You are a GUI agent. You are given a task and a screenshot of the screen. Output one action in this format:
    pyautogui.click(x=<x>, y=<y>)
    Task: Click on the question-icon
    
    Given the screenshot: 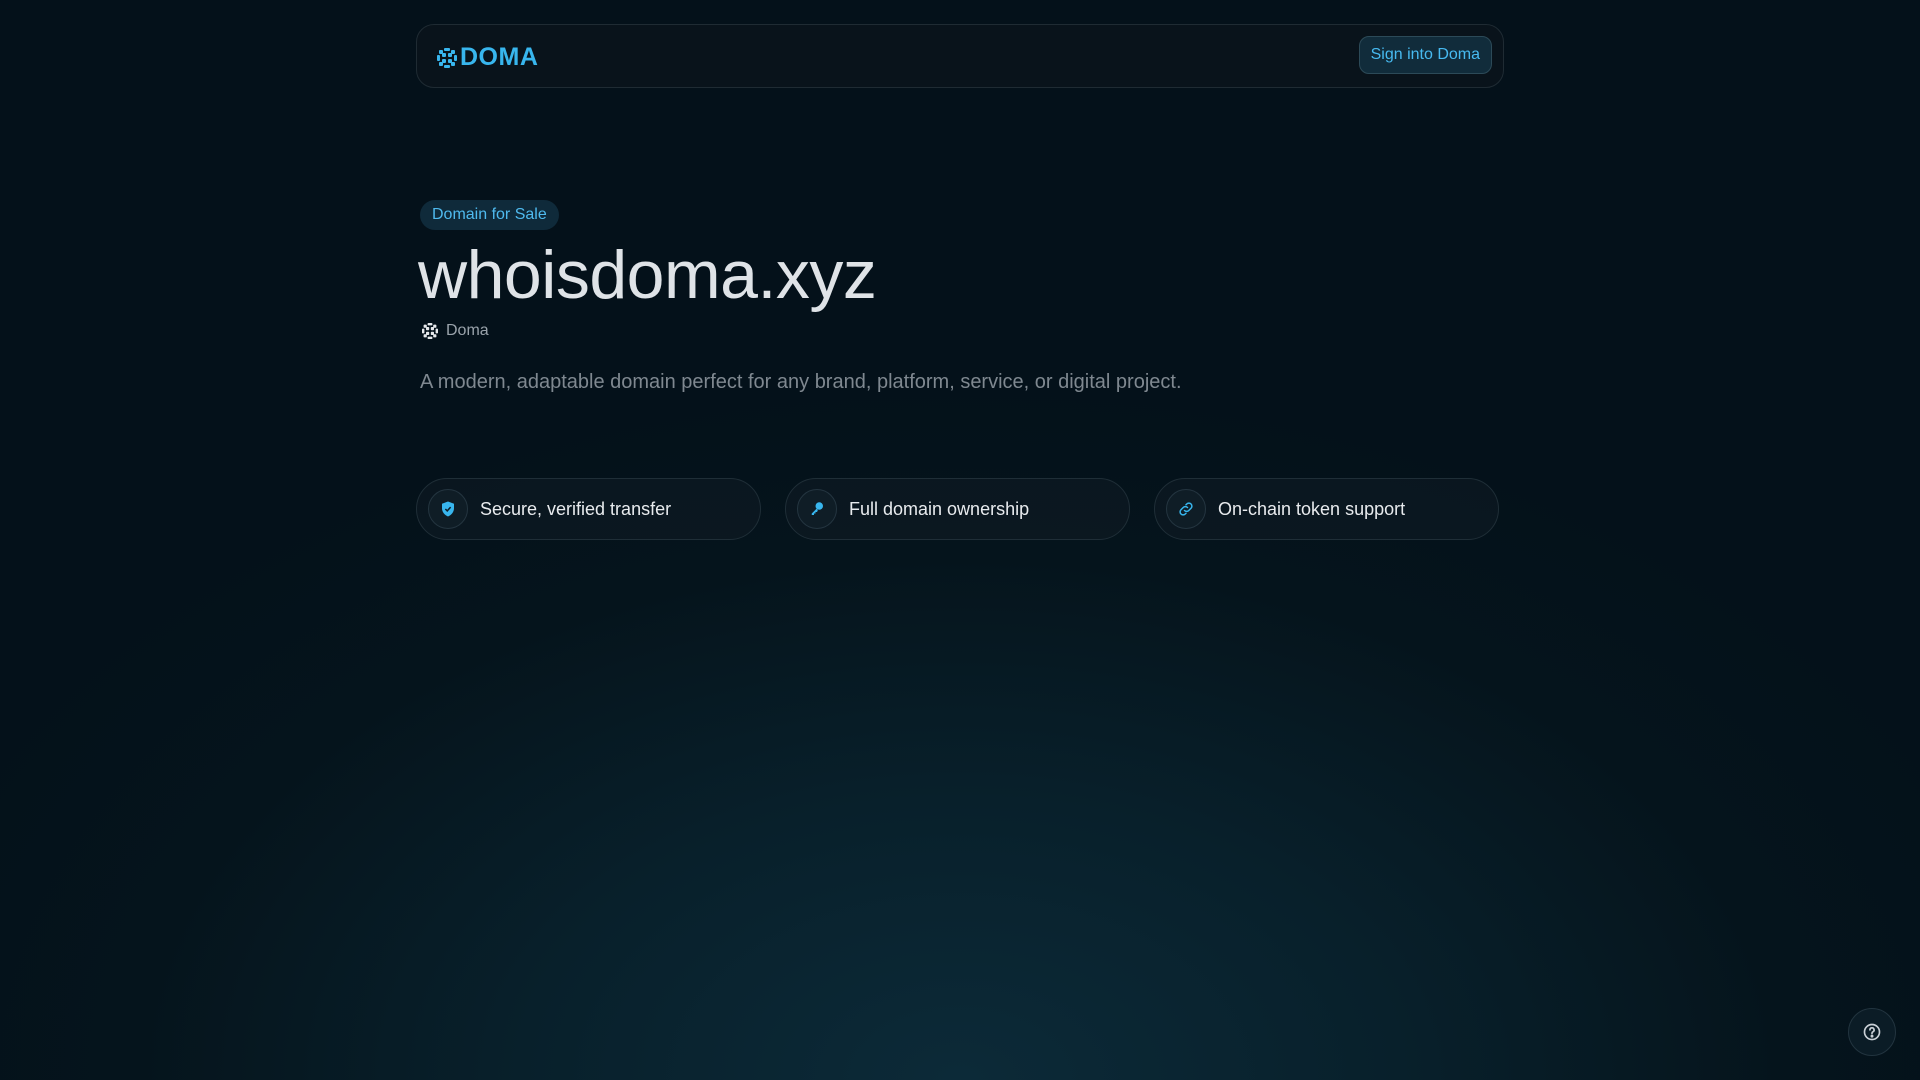 What is the action you would take?
    pyautogui.click(x=1872, y=1032)
    